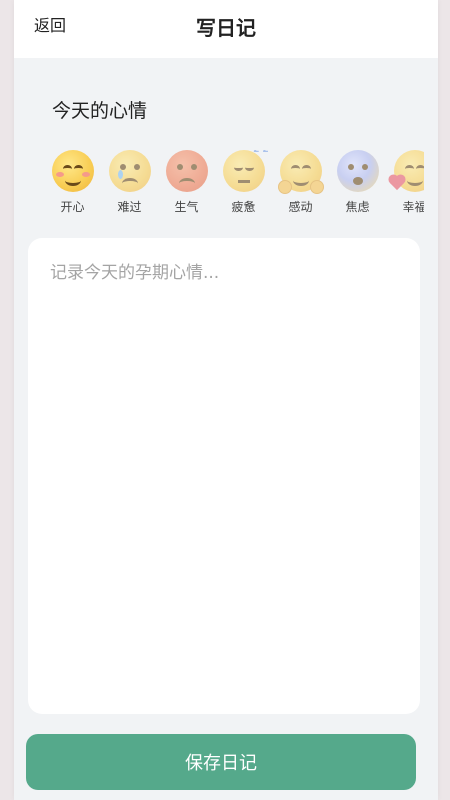 The height and width of the screenshot is (800, 450). I want to click on mood-option-tired: z z 疲惫, so click(243, 185).